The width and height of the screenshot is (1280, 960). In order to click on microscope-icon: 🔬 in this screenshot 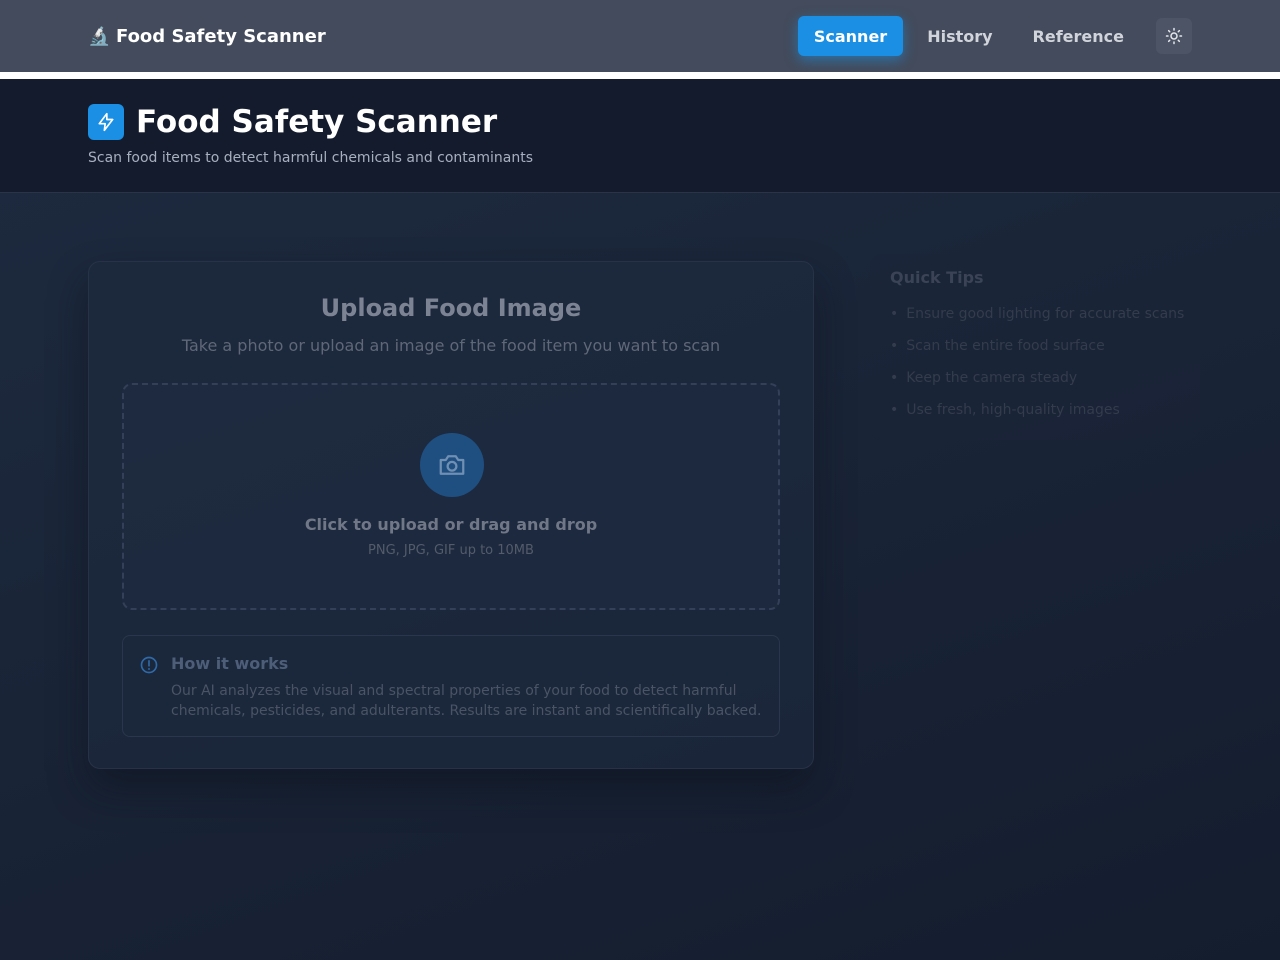, I will do `click(99, 36)`.